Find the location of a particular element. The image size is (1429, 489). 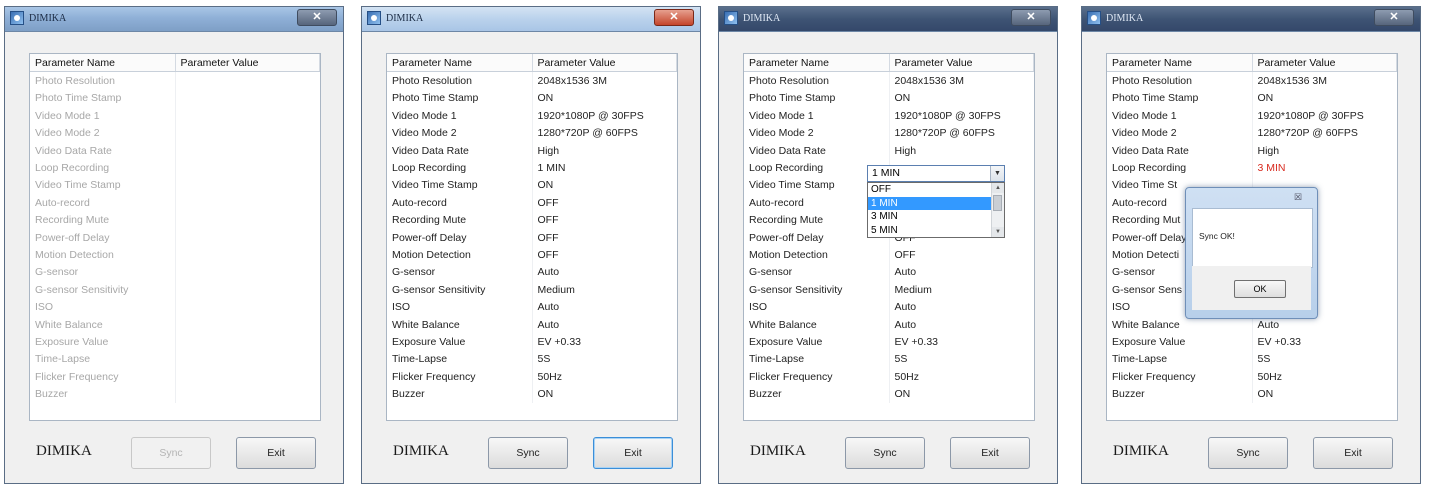

parameter-value: 1 MIN is located at coordinates (604, 167).